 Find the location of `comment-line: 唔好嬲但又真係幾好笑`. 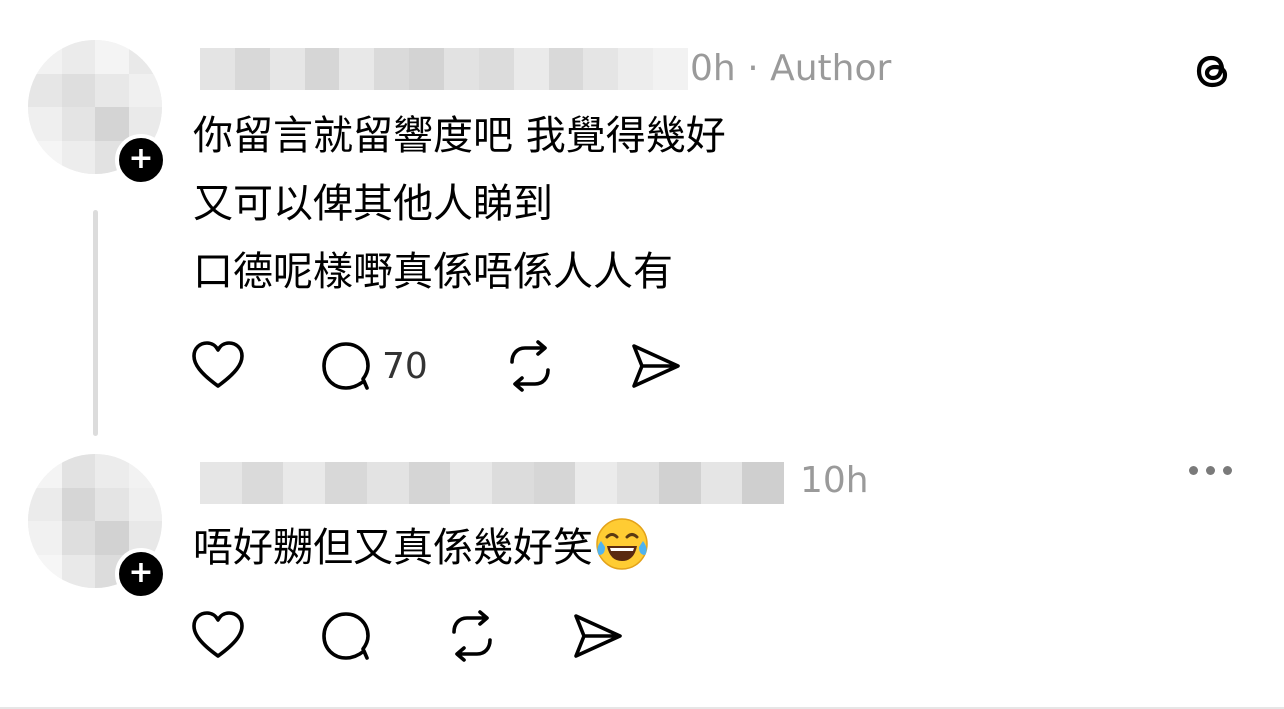

comment-line: 唔好嬲但又真係幾好笑 is located at coordinates (393, 548).